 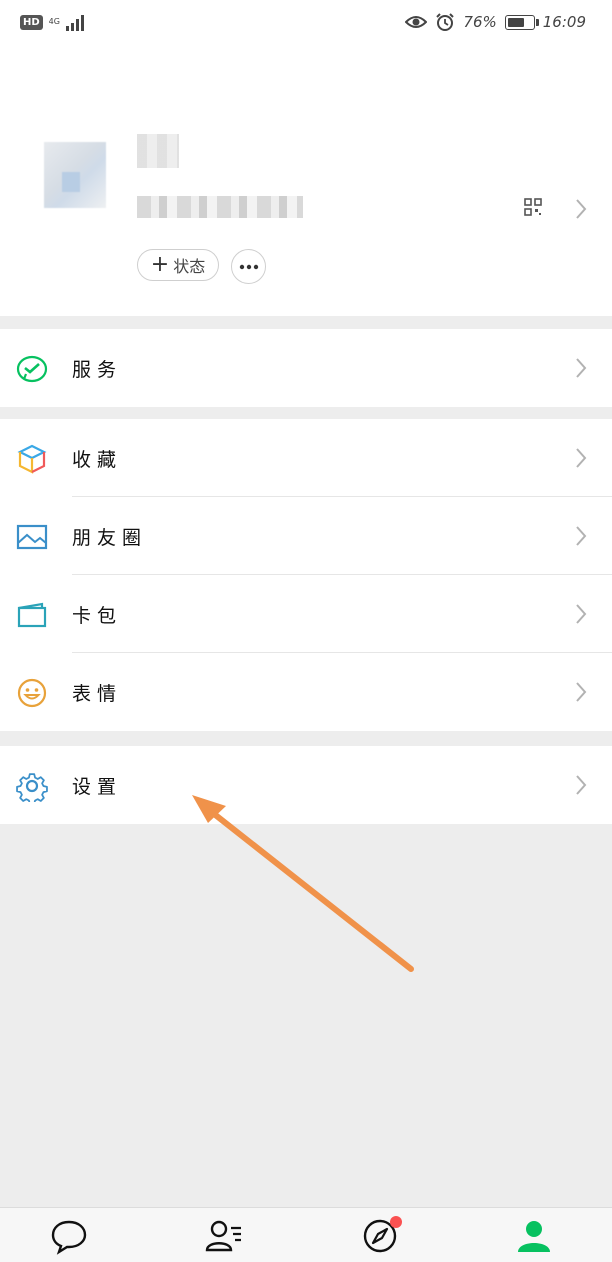 What do you see at coordinates (306, 1234) in the screenshot?
I see `bottom-tab-bar` at bounding box center [306, 1234].